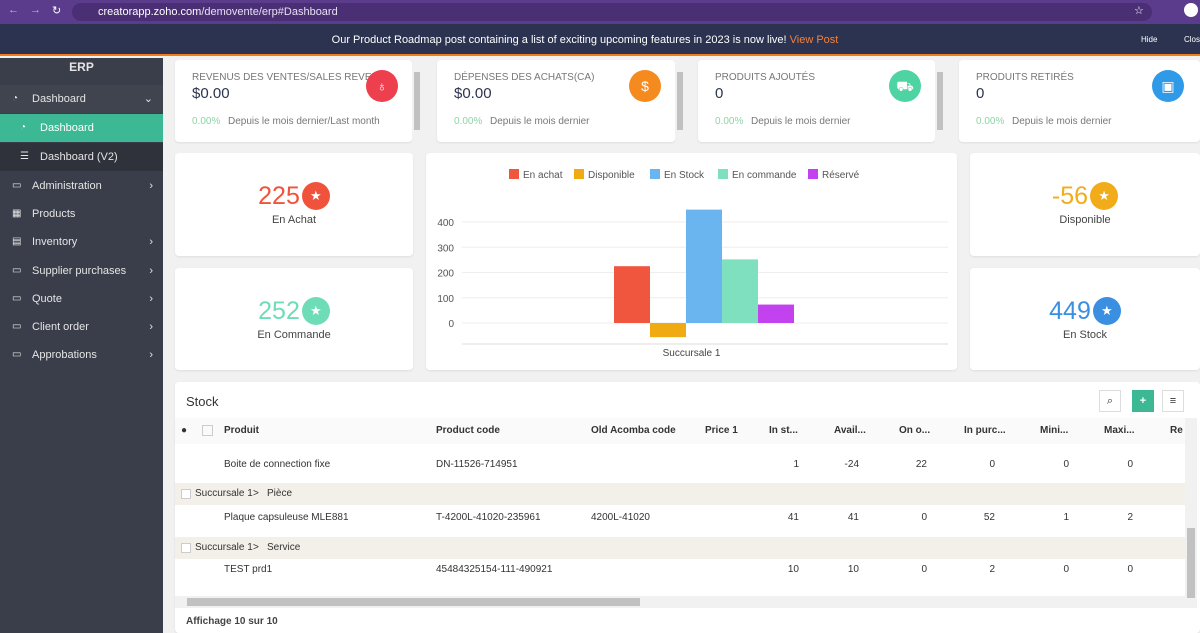 This screenshot has width=1200, height=633. I want to click on search-button: ⌕, so click(1110, 401).